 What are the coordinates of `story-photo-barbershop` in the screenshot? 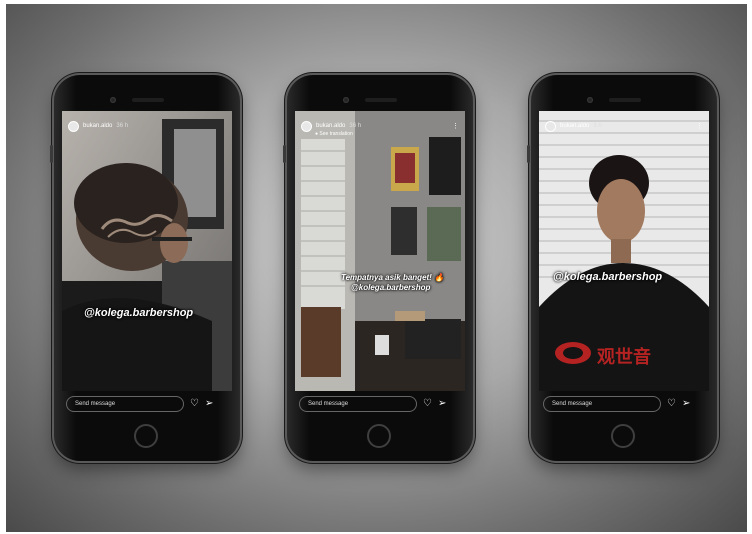 It's located at (380, 251).